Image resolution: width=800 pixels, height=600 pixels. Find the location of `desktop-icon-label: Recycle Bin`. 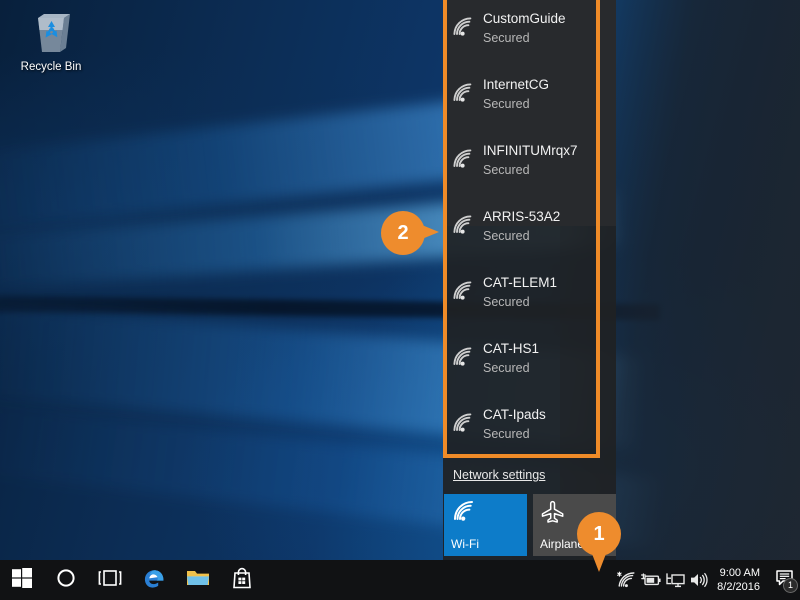

desktop-icon-label: Recycle Bin is located at coordinates (51, 67).